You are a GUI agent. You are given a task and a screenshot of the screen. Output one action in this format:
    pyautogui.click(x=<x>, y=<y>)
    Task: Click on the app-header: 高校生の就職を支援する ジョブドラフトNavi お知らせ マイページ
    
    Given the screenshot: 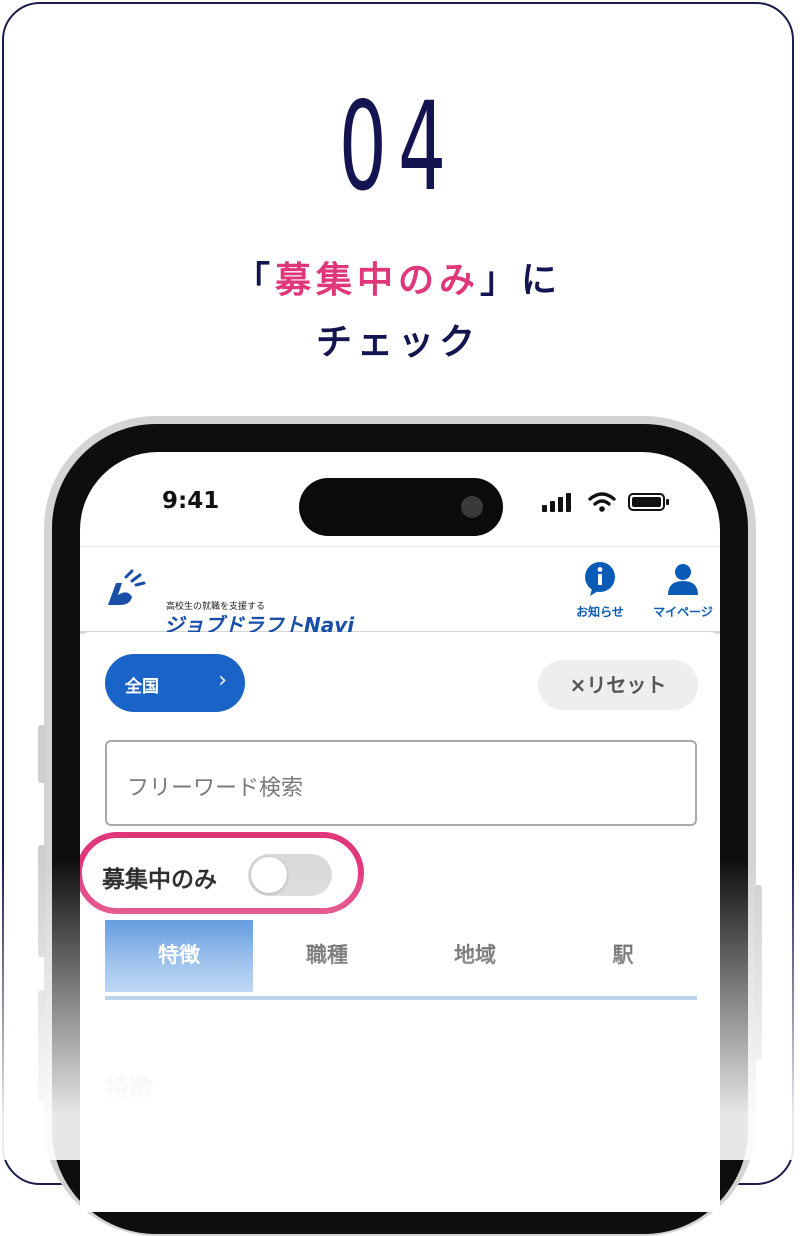 What is the action you would take?
    pyautogui.click(x=400, y=591)
    